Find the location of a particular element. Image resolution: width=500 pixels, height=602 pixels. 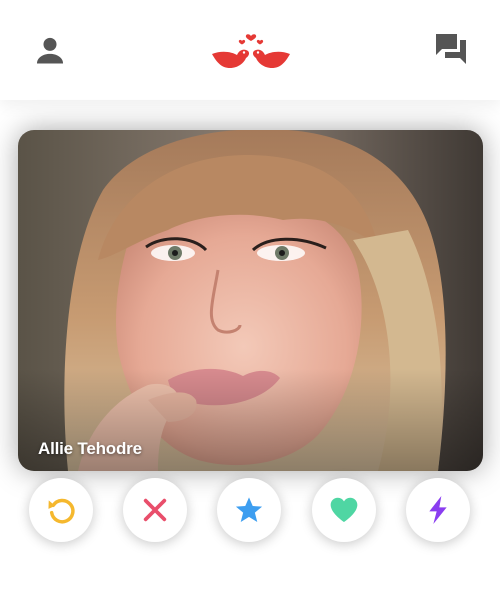

heart-icon is located at coordinates (344, 509).